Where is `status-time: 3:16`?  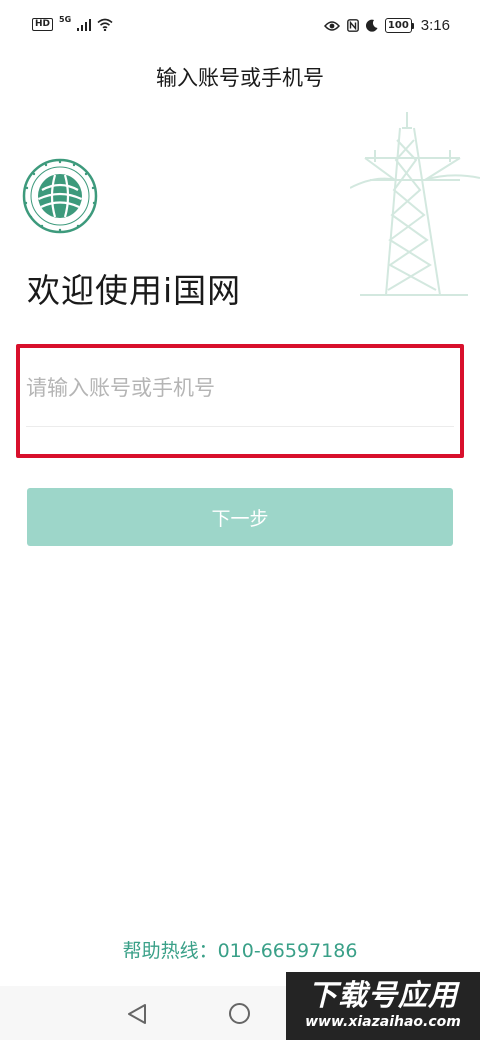 status-time: 3:16 is located at coordinates (435, 25).